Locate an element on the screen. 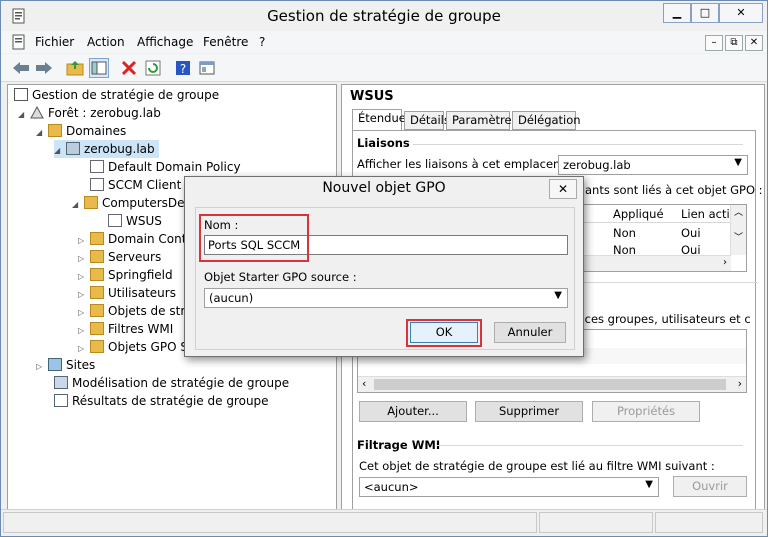 This screenshot has width=768, height=537. column-applique: Appliqué is located at coordinates (638, 214).